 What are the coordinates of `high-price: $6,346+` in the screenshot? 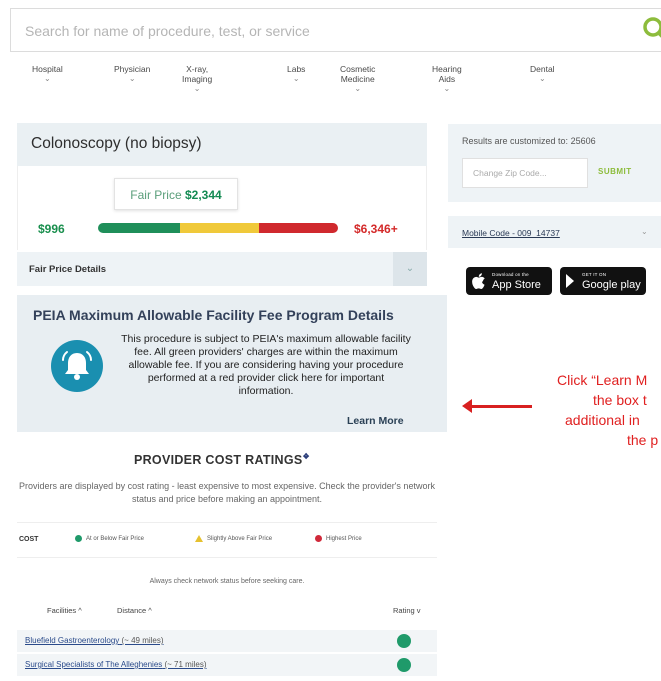 It's located at (376, 229).